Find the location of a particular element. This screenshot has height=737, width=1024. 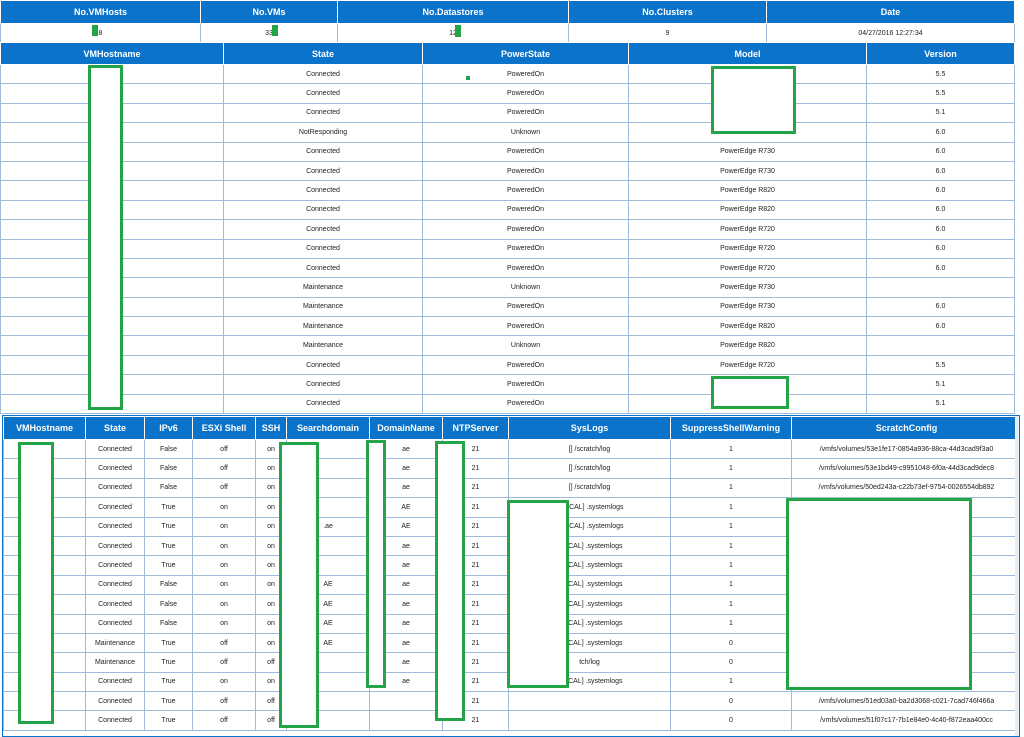

header-no-vmhosts: No.VMHosts is located at coordinates (100, 12).